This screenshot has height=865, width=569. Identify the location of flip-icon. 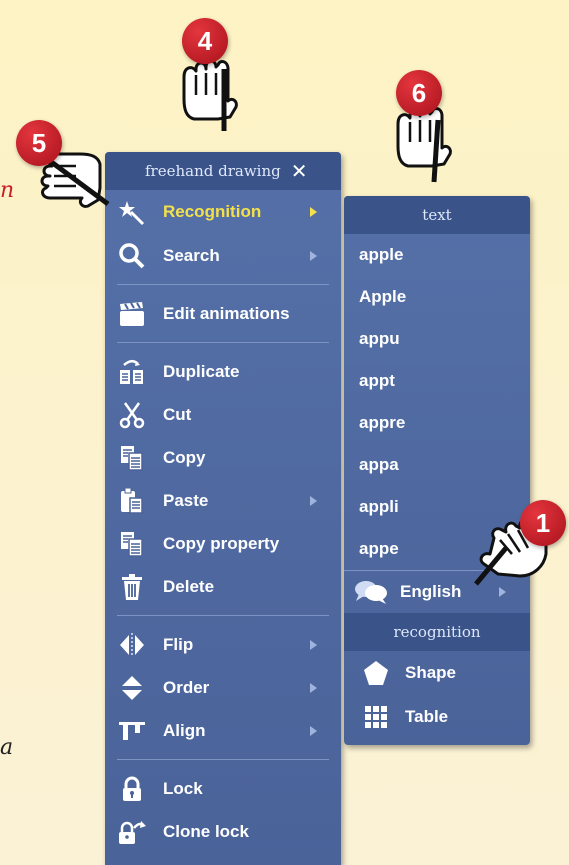
(132, 645).